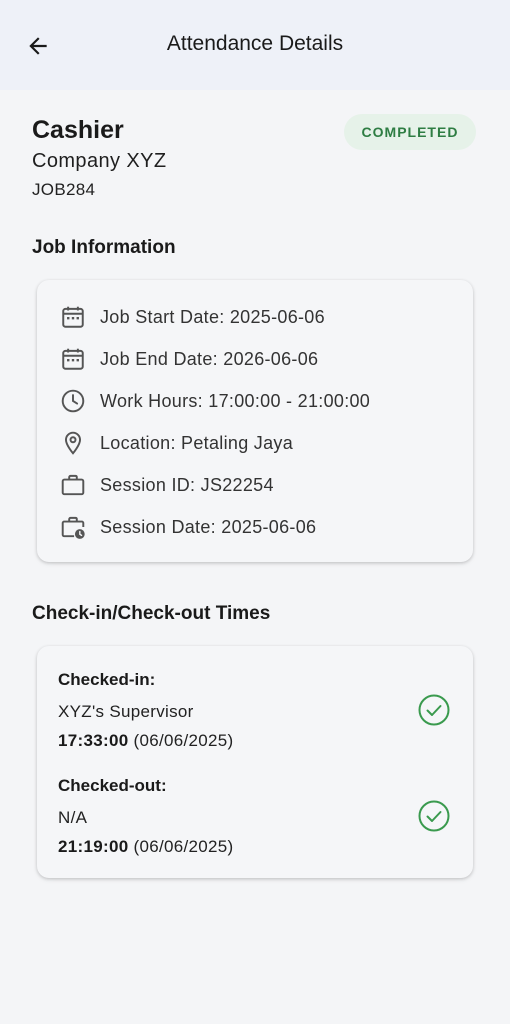 This screenshot has height=1024, width=510. Describe the element at coordinates (107, 679) in the screenshot. I see `checked-in-label: Checked-in:` at that location.